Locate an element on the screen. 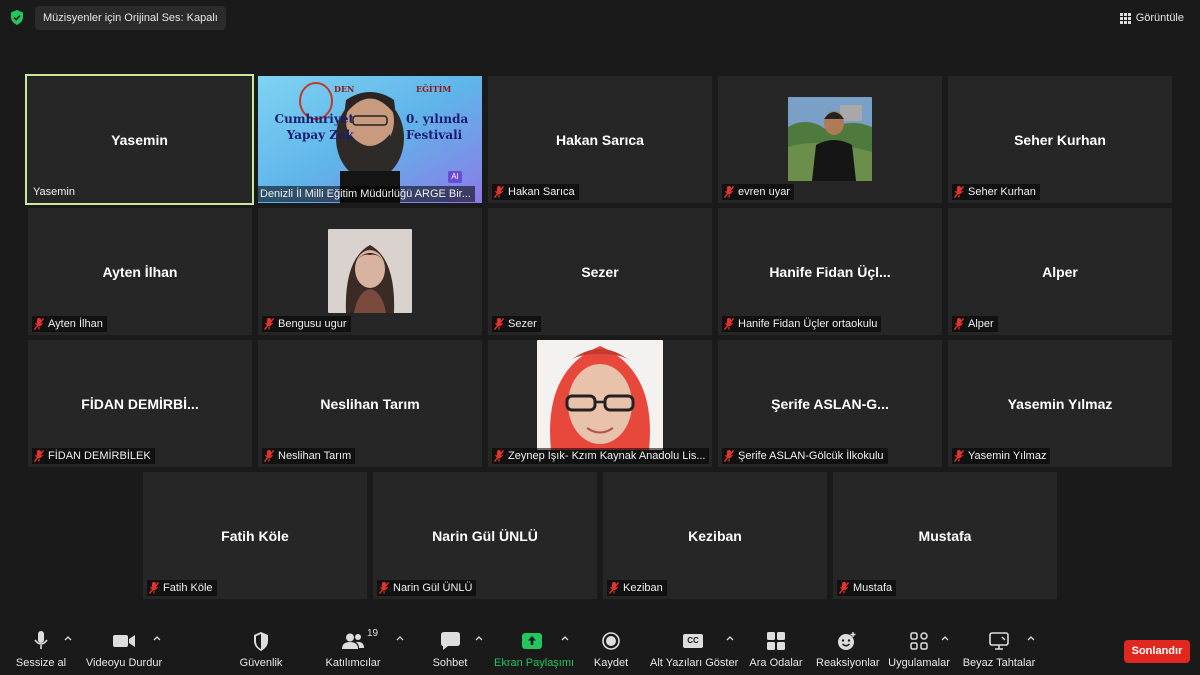 This screenshot has height=675, width=1200. participant-label: Neslihan Tarım is located at coordinates (309, 456).